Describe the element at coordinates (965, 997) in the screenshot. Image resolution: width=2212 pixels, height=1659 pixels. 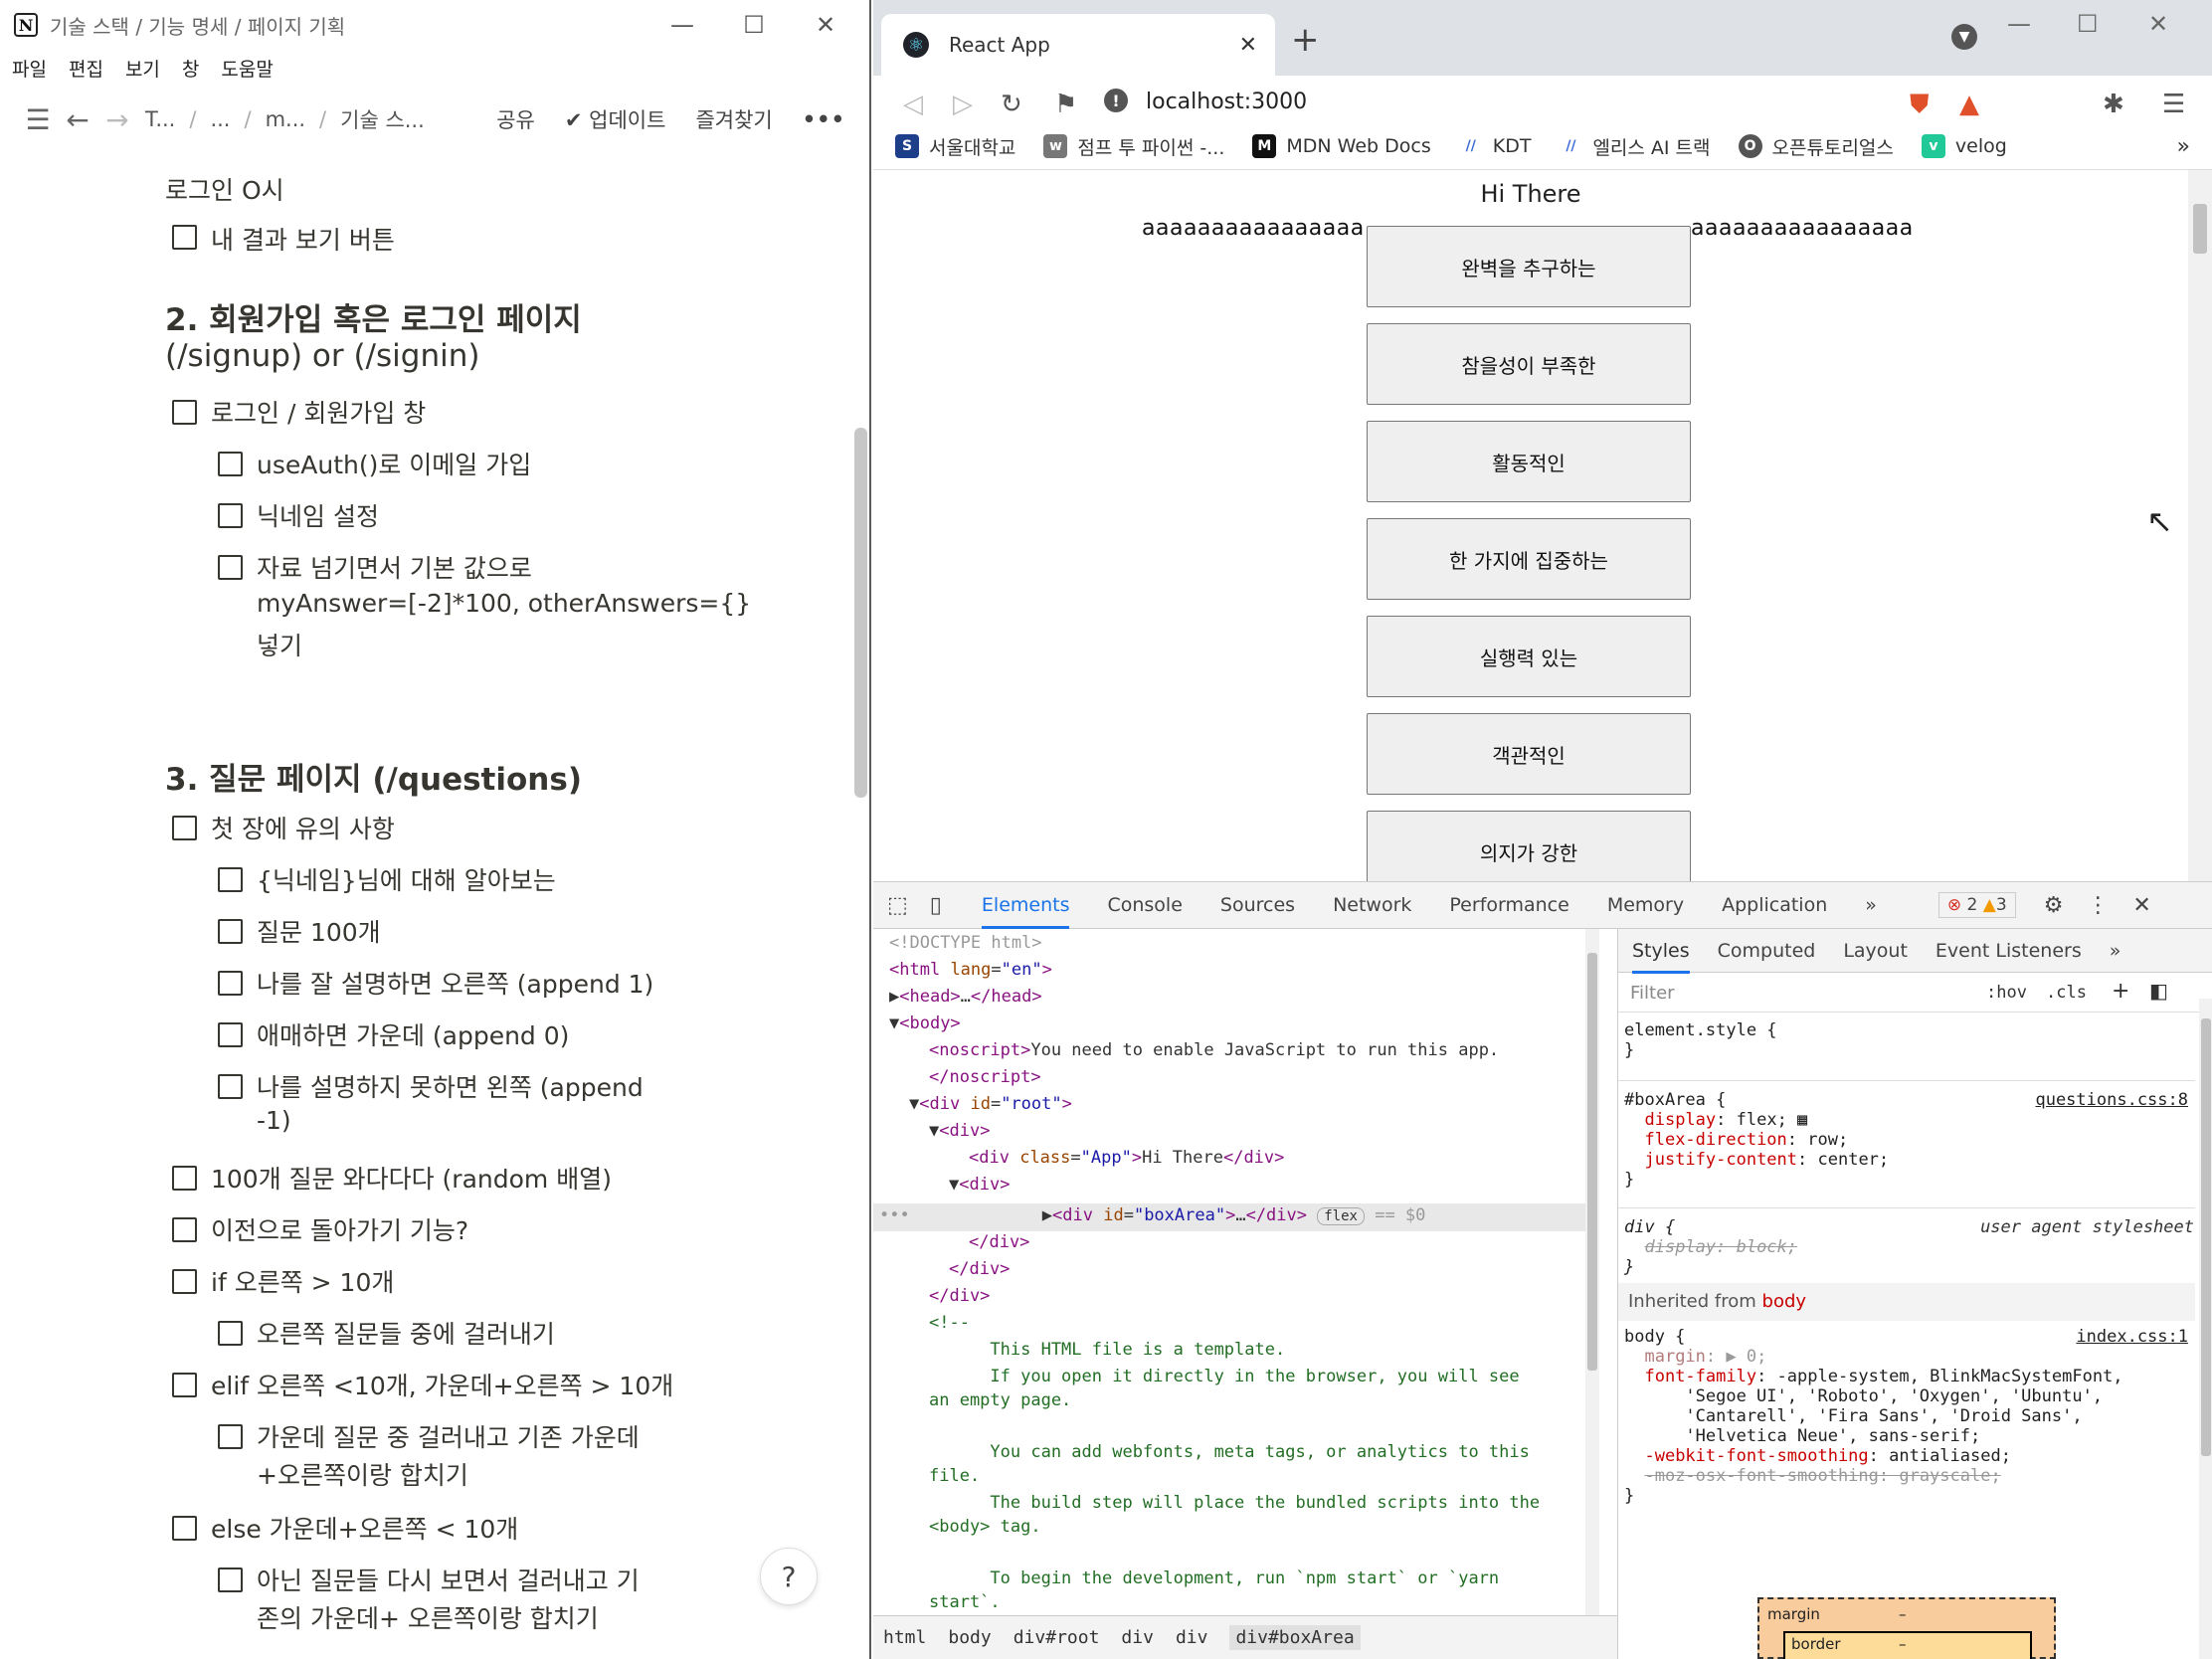
I see `dom-line: ▶<head>…</head>` at that location.